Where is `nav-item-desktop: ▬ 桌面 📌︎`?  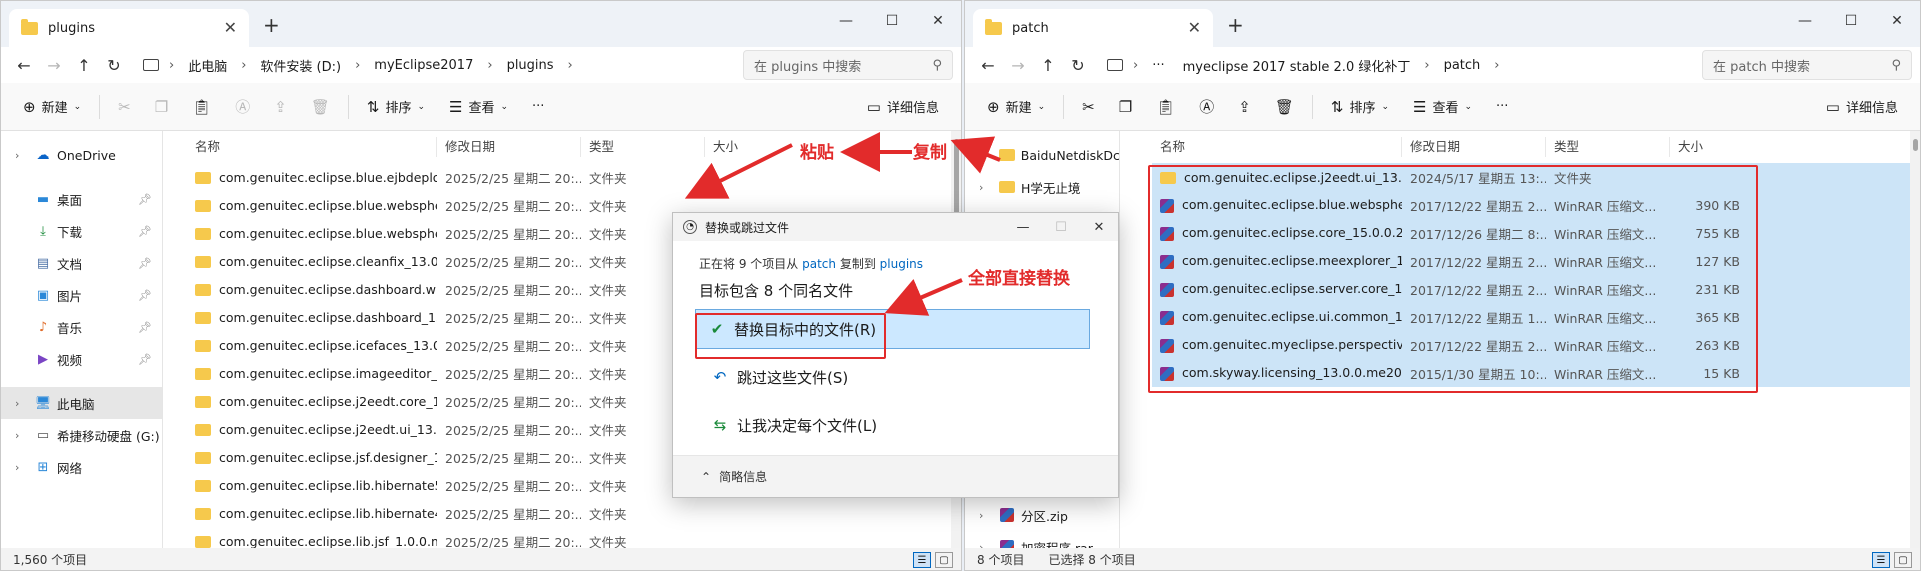 nav-item-desktop: ▬ 桌面 📌︎ is located at coordinates (81, 199).